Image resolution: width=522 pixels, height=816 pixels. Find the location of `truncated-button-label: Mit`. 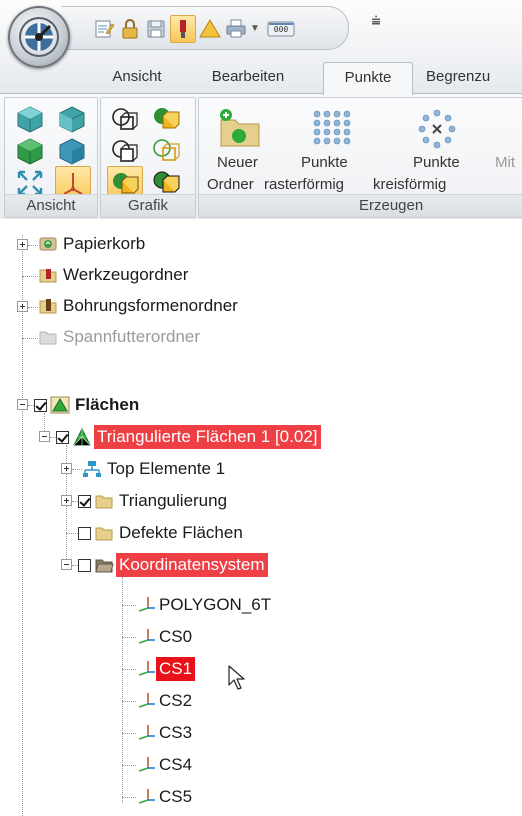

truncated-button-label: Mit is located at coordinates (505, 162).